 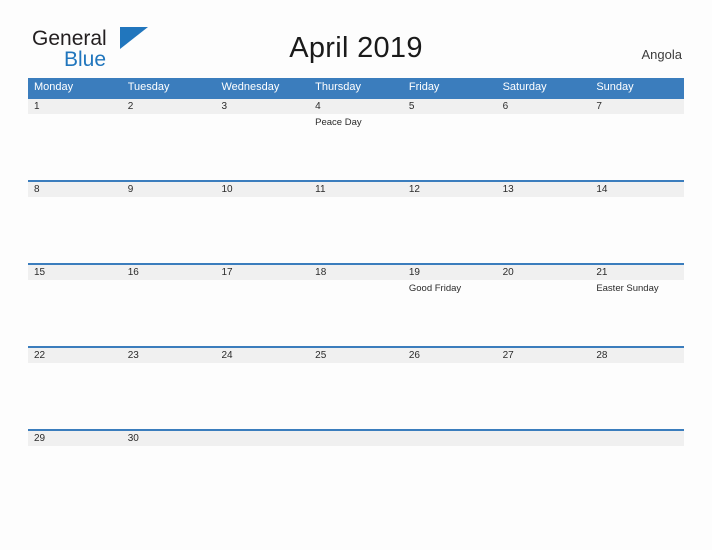 I want to click on week-row: 22 23 24 25 26 27 28, so click(x=356, y=387).